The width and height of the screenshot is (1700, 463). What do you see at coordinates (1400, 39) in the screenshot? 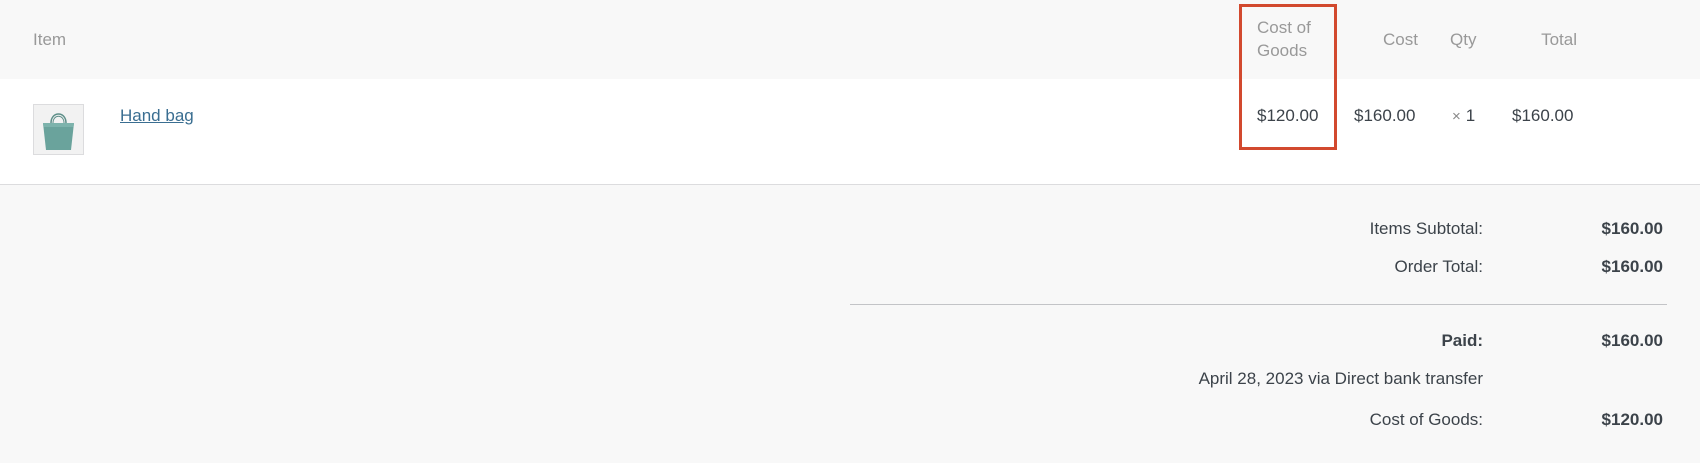
I see `column-header-cost: Cost` at bounding box center [1400, 39].